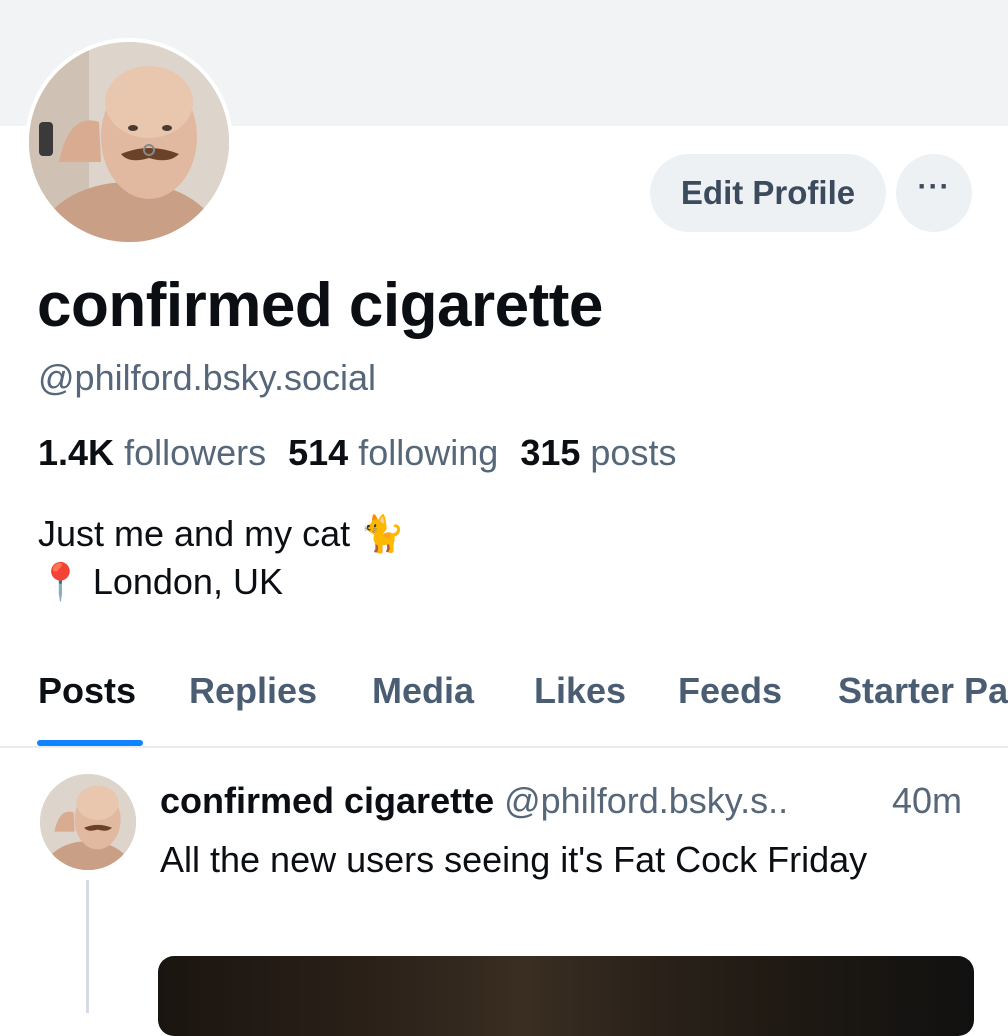 This screenshot has height=1036, width=1008. Describe the element at coordinates (504, 747) in the screenshot. I see `tabs-divider` at that location.